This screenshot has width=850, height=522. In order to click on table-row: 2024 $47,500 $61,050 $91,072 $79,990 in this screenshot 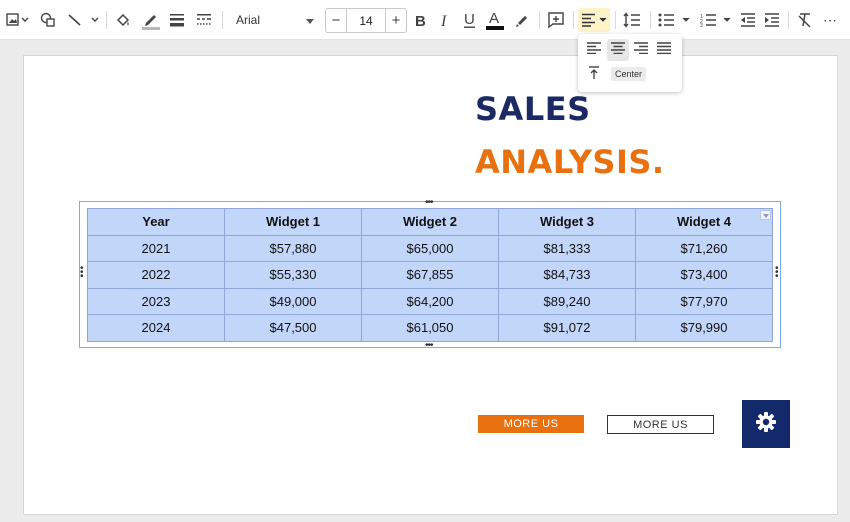, I will do `click(430, 328)`.